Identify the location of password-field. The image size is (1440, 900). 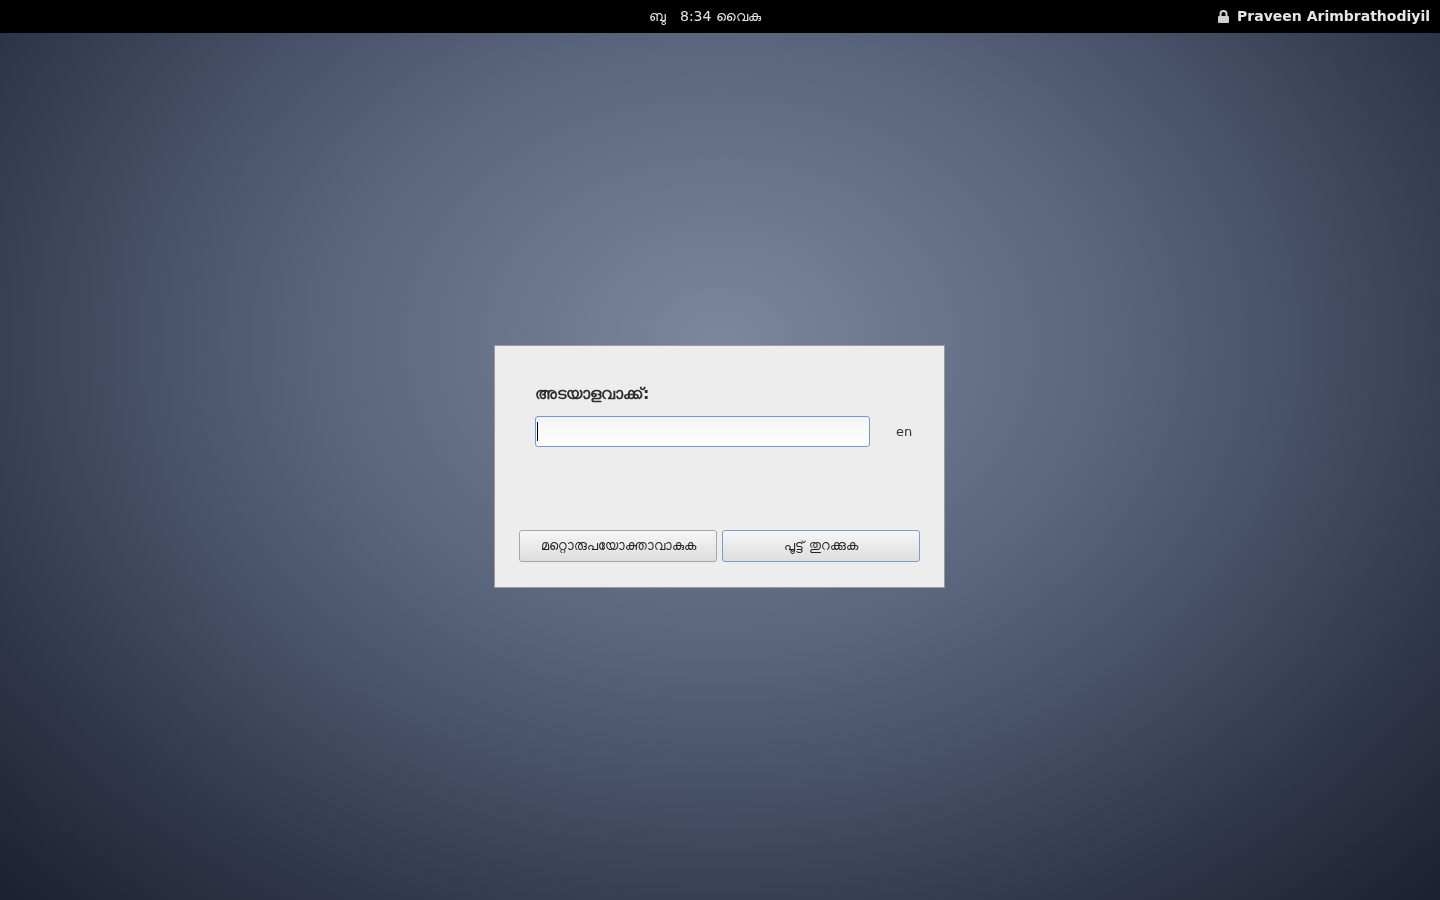
(702, 431).